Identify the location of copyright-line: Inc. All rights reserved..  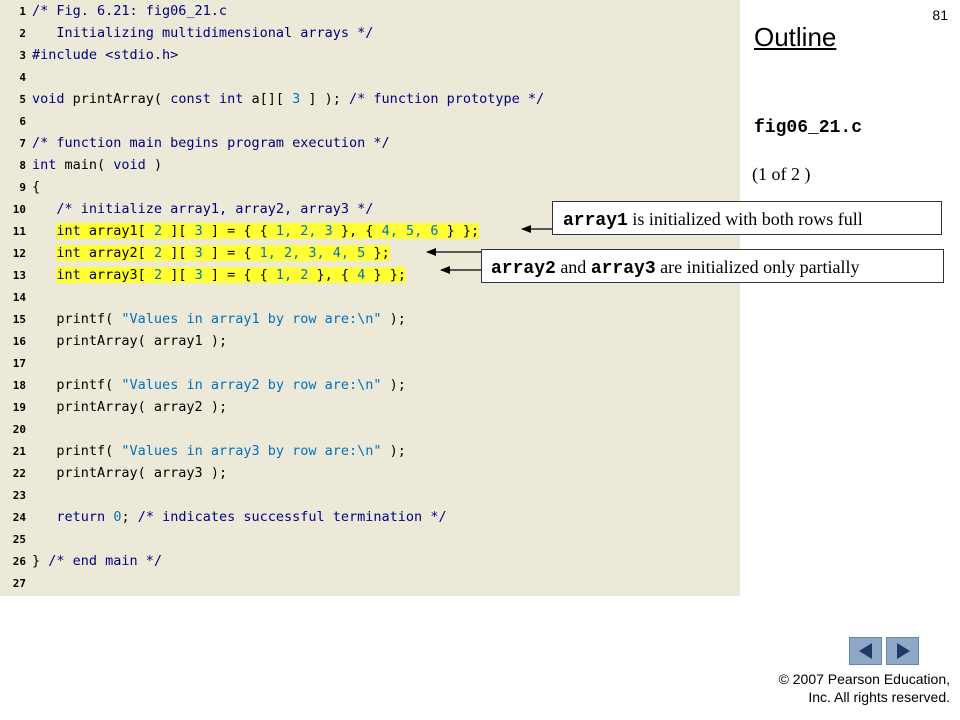
(879, 697).